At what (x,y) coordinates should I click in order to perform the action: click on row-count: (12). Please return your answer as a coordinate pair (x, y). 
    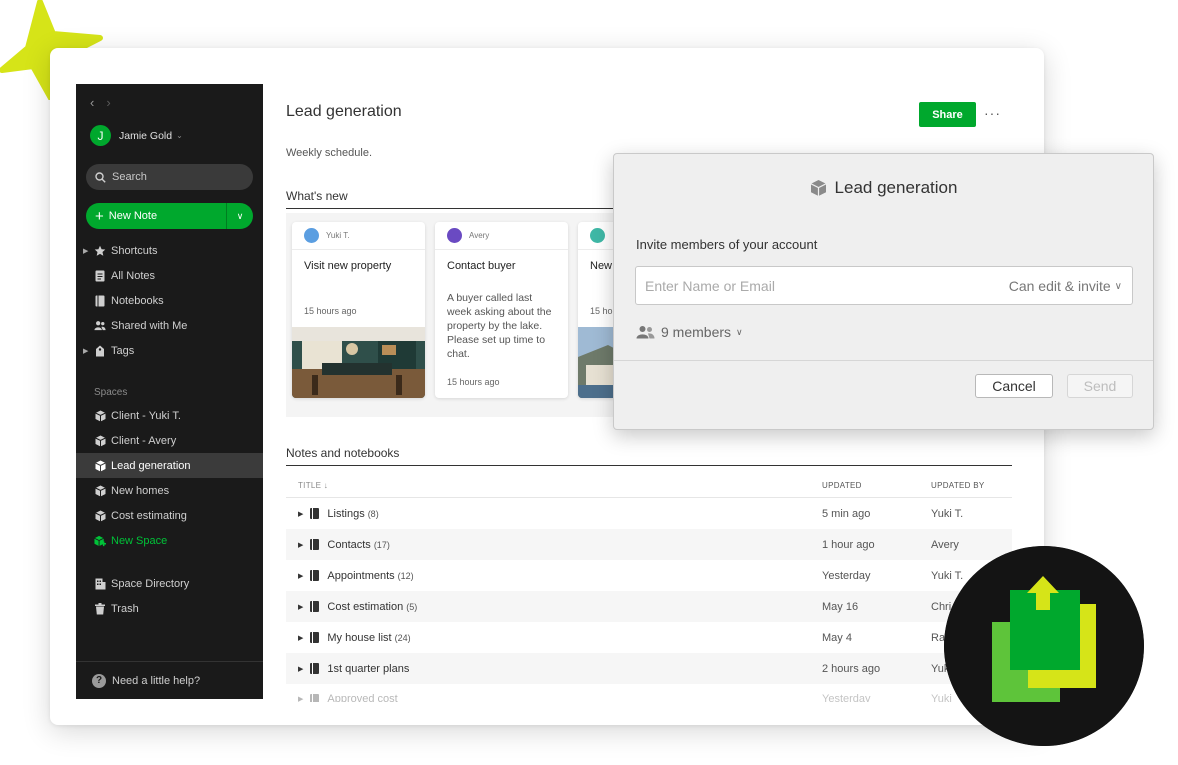
    Looking at the image, I should click on (405, 575).